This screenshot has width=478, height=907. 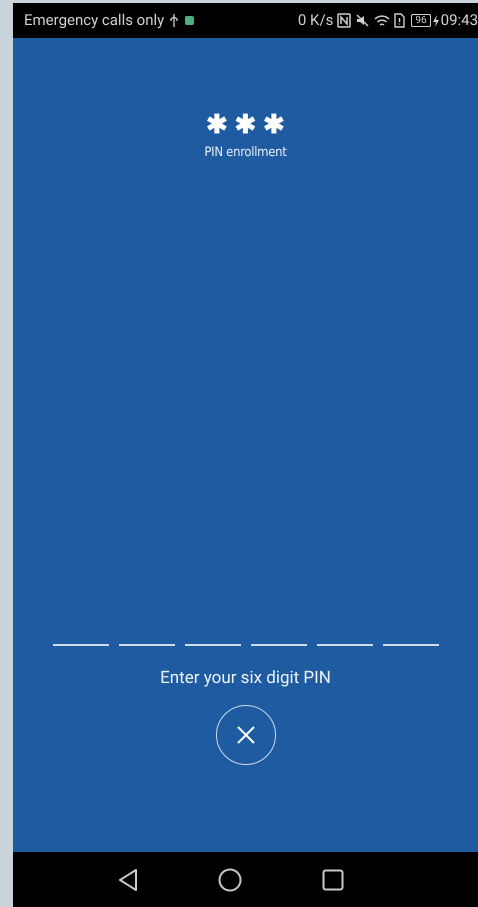 What do you see at coordinates (400, 20) in the screenshot?
I see `sim-icon` at bounding box center [400, 20].